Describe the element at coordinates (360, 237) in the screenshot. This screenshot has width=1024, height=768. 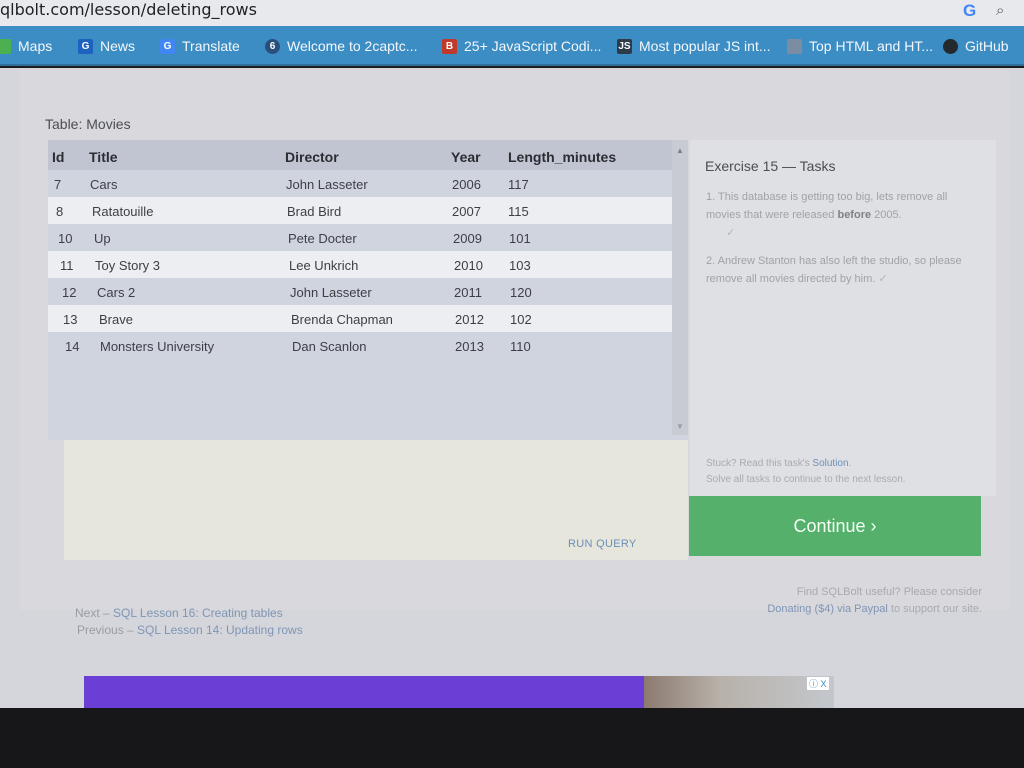
I see `table-row: 10 Up Pete Docter 2009 101` at that location.